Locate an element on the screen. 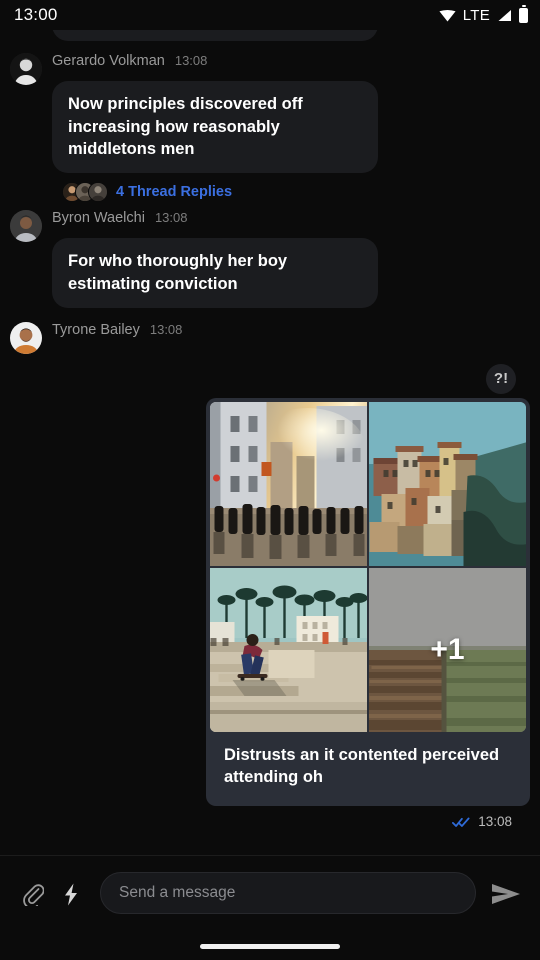  message-header-gerardo: Gerardo Volkman 13:08 is located at coordinates (270, 68).